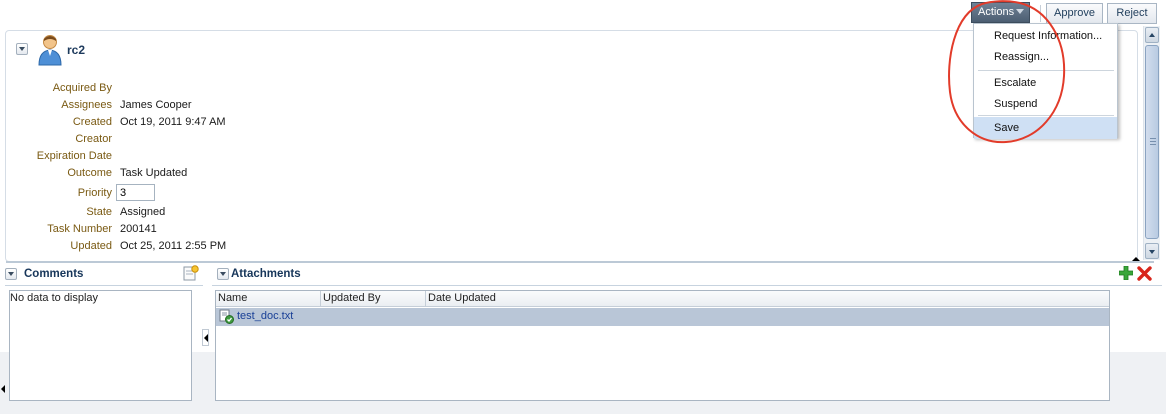  What do you see at coordinates (3, 389) in the screenshot?
I see `collapse-left-icon` at bounding box center [3, 389].